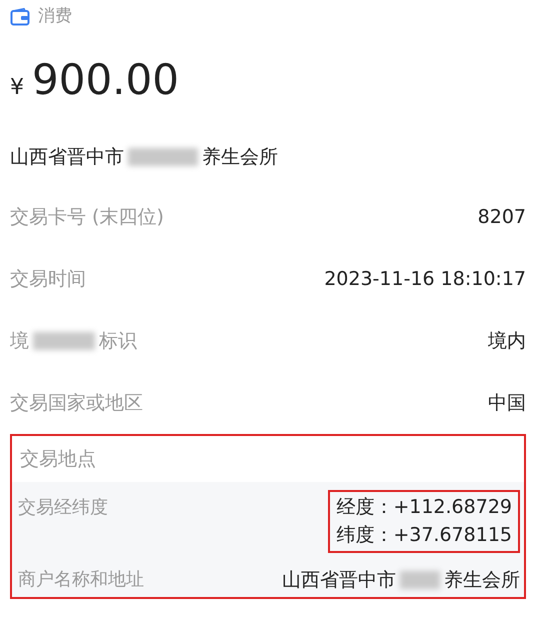 The width and height of the screenshot is (538, 624). Describe the element at coordinates (48, 279) in the screenshot. I see `text: 交易时间` at that location.